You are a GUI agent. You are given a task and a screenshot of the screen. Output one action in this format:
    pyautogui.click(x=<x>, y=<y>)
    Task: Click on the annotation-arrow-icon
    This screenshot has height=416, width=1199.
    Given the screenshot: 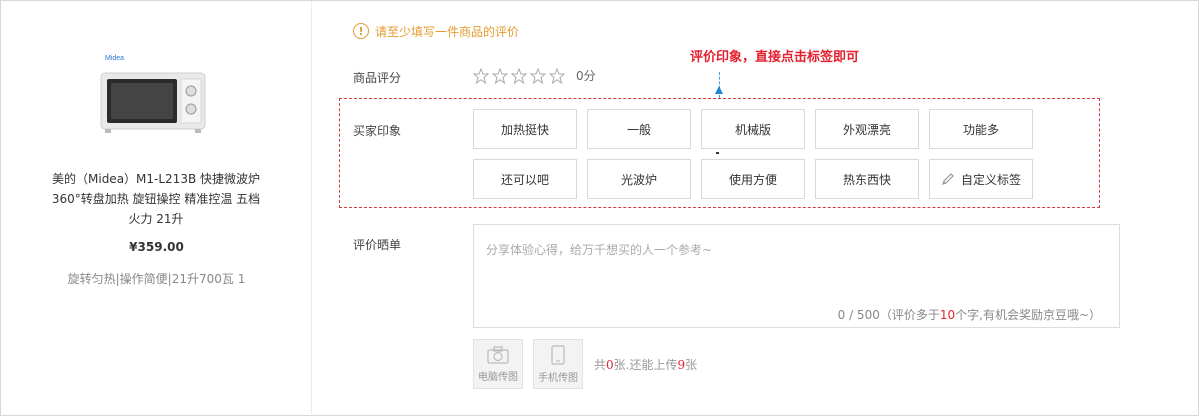 What is the action you would take?
    pyautogui.click(x=719, y=90)
    